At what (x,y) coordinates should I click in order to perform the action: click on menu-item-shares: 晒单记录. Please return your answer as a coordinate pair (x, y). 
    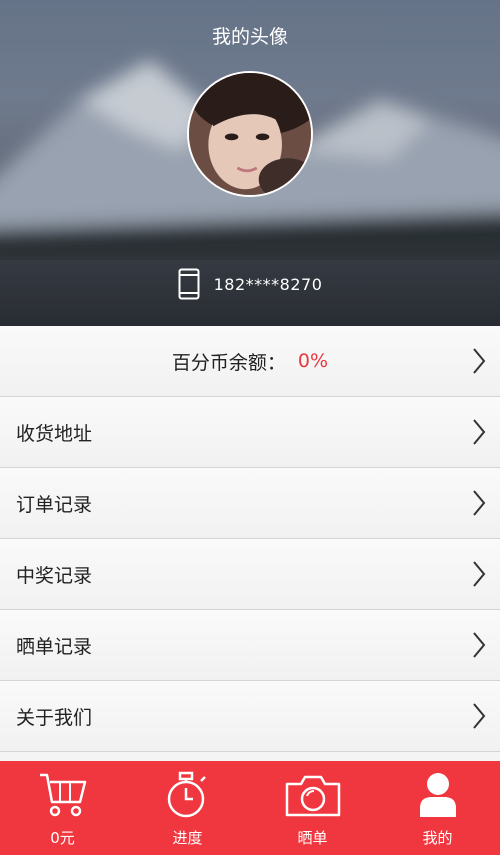
    Looking at the image, I should click on (250, 645).